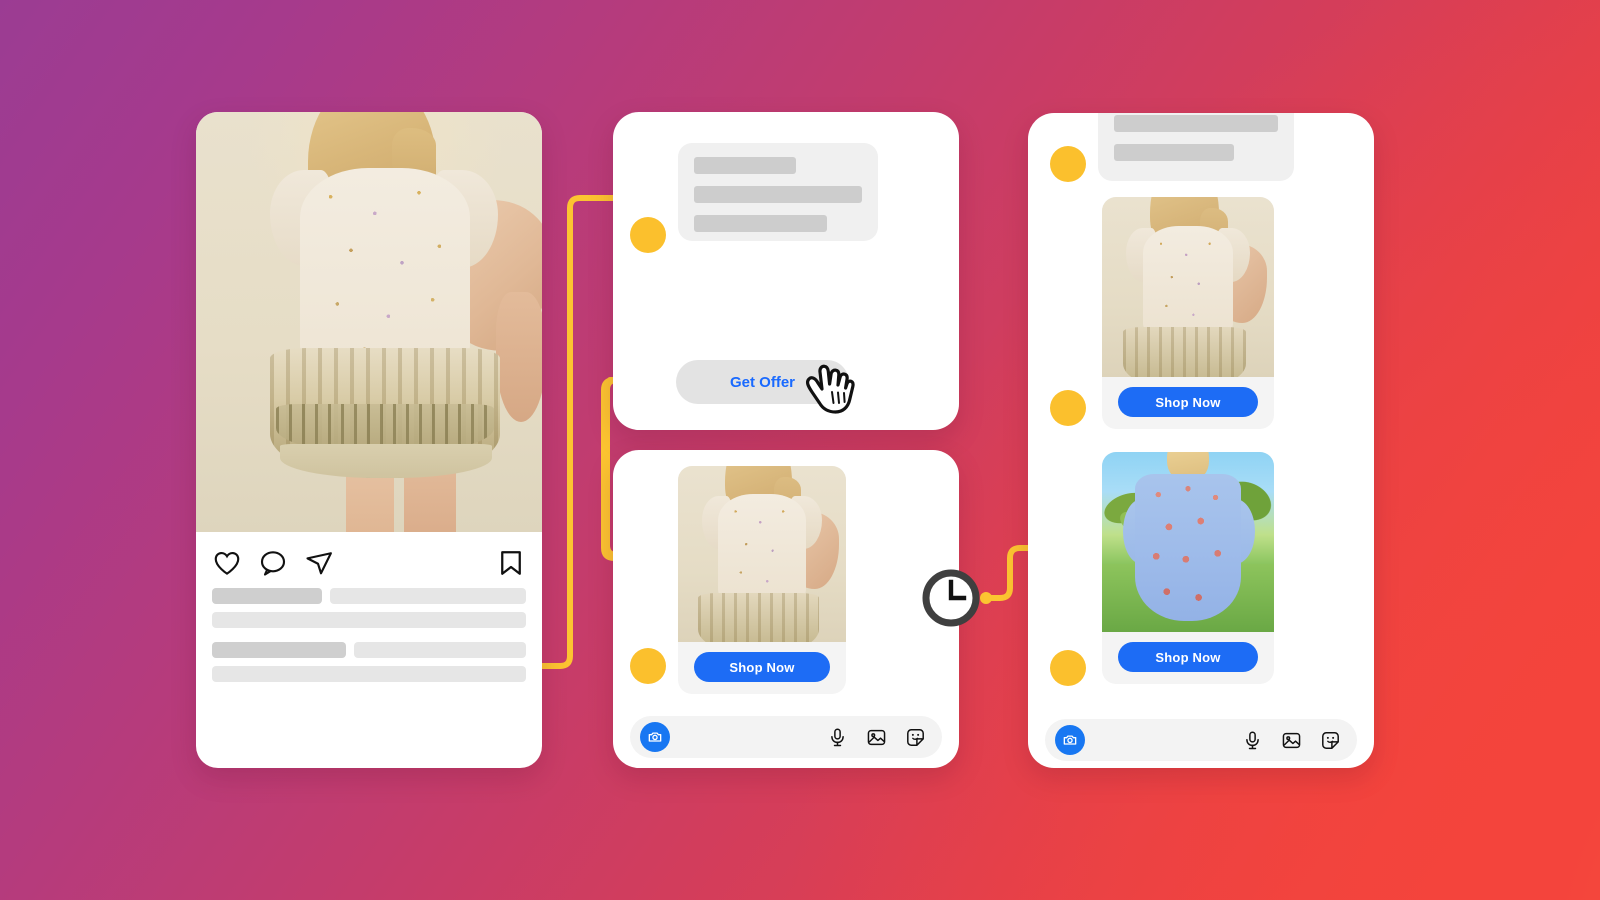 Image resolution: width=1600 pixels, height=900 pixels. What do you see at coordinates (273, 563) in the screenshot?
I see `comment-icon` at bounding box center [273, 563].